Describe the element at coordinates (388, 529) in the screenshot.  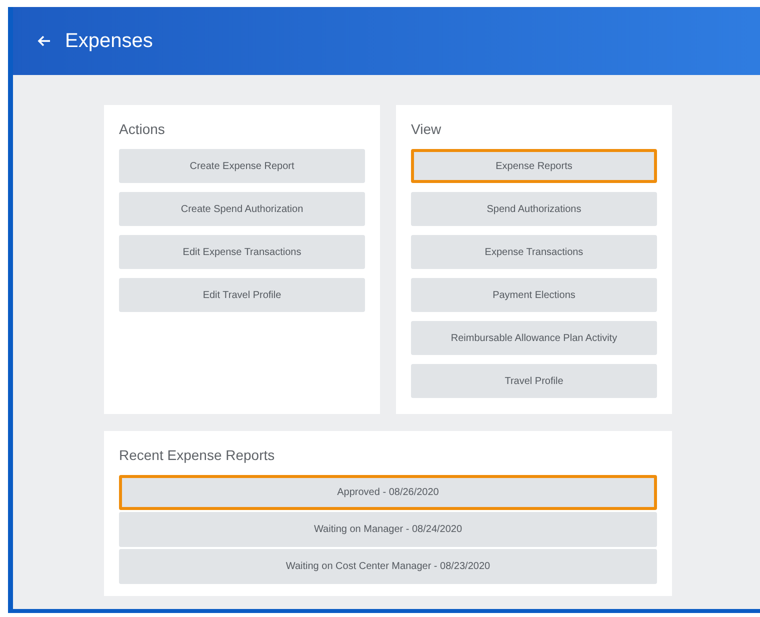
I see `link-button: Waiting on Manager - 08/24/2020` at that location.